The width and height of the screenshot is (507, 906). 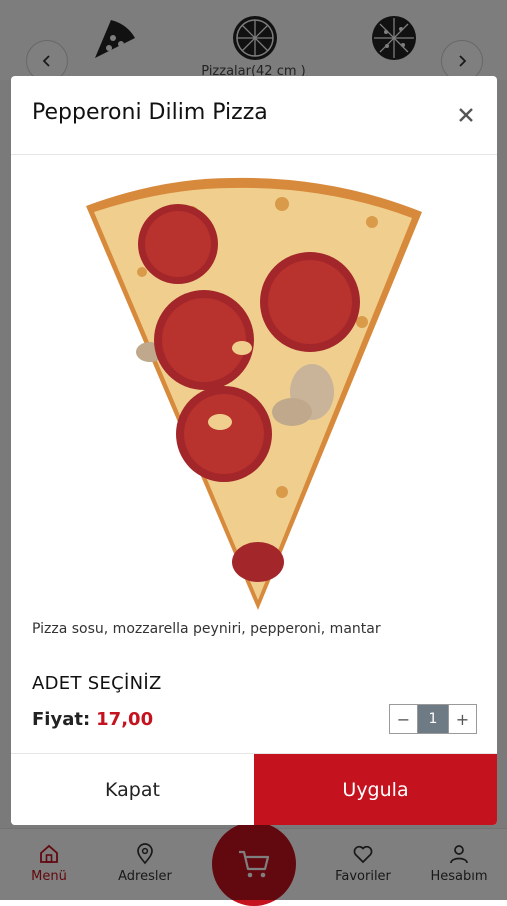 I want to click on close-icon, so click(x=466, y=115).